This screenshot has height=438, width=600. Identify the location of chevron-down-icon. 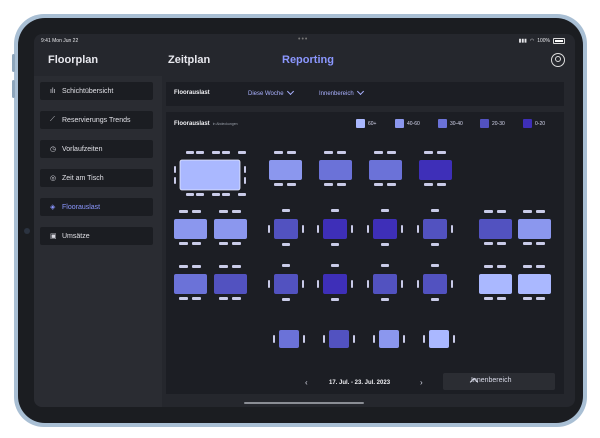
(290, 91).